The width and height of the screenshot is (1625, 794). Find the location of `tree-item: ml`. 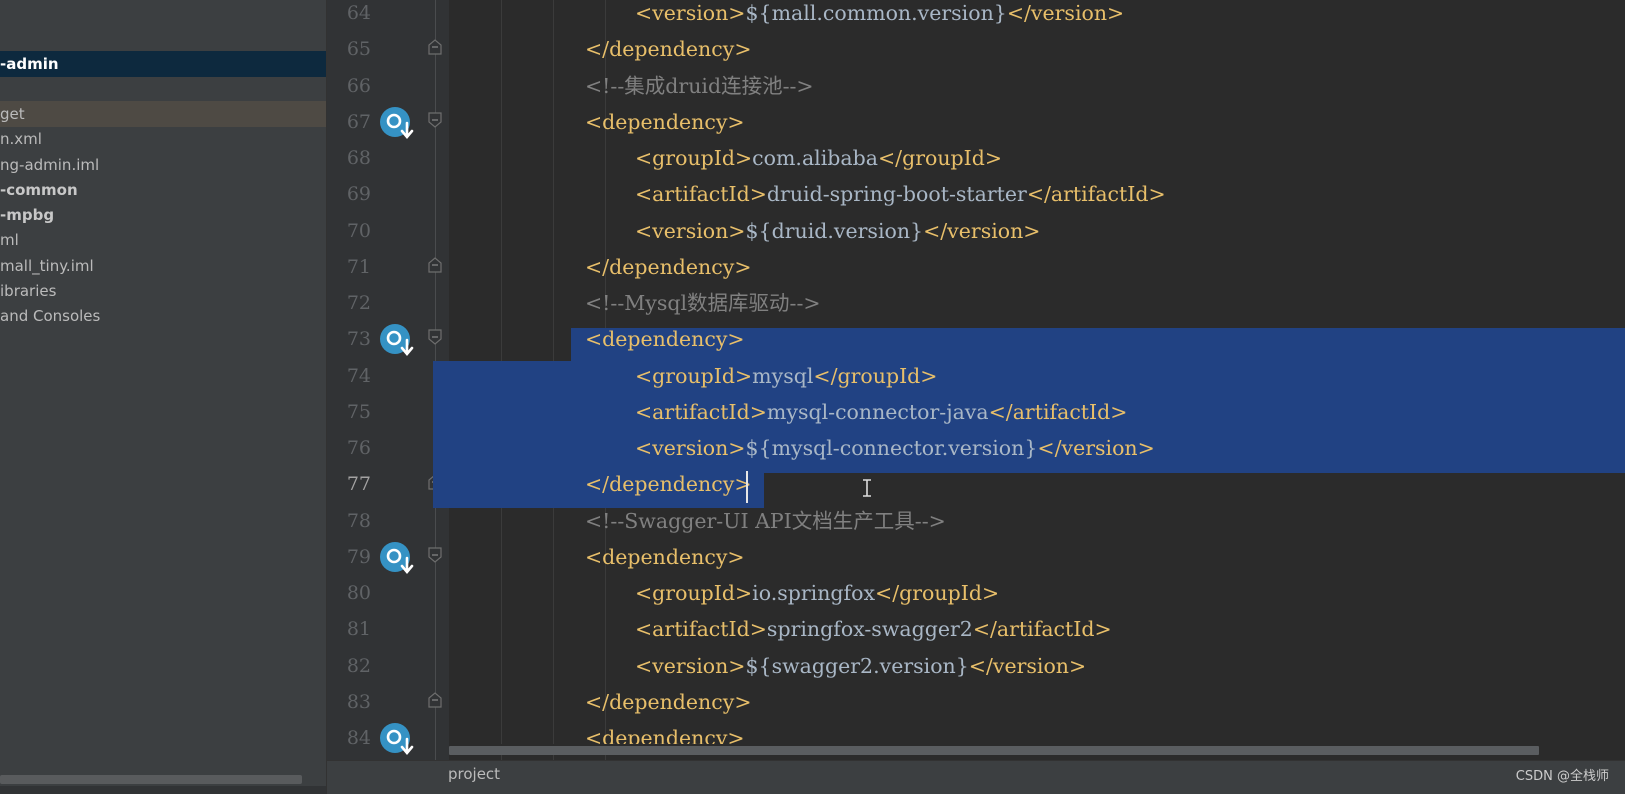

tree-item: ml is located at coordinates (163, 240).